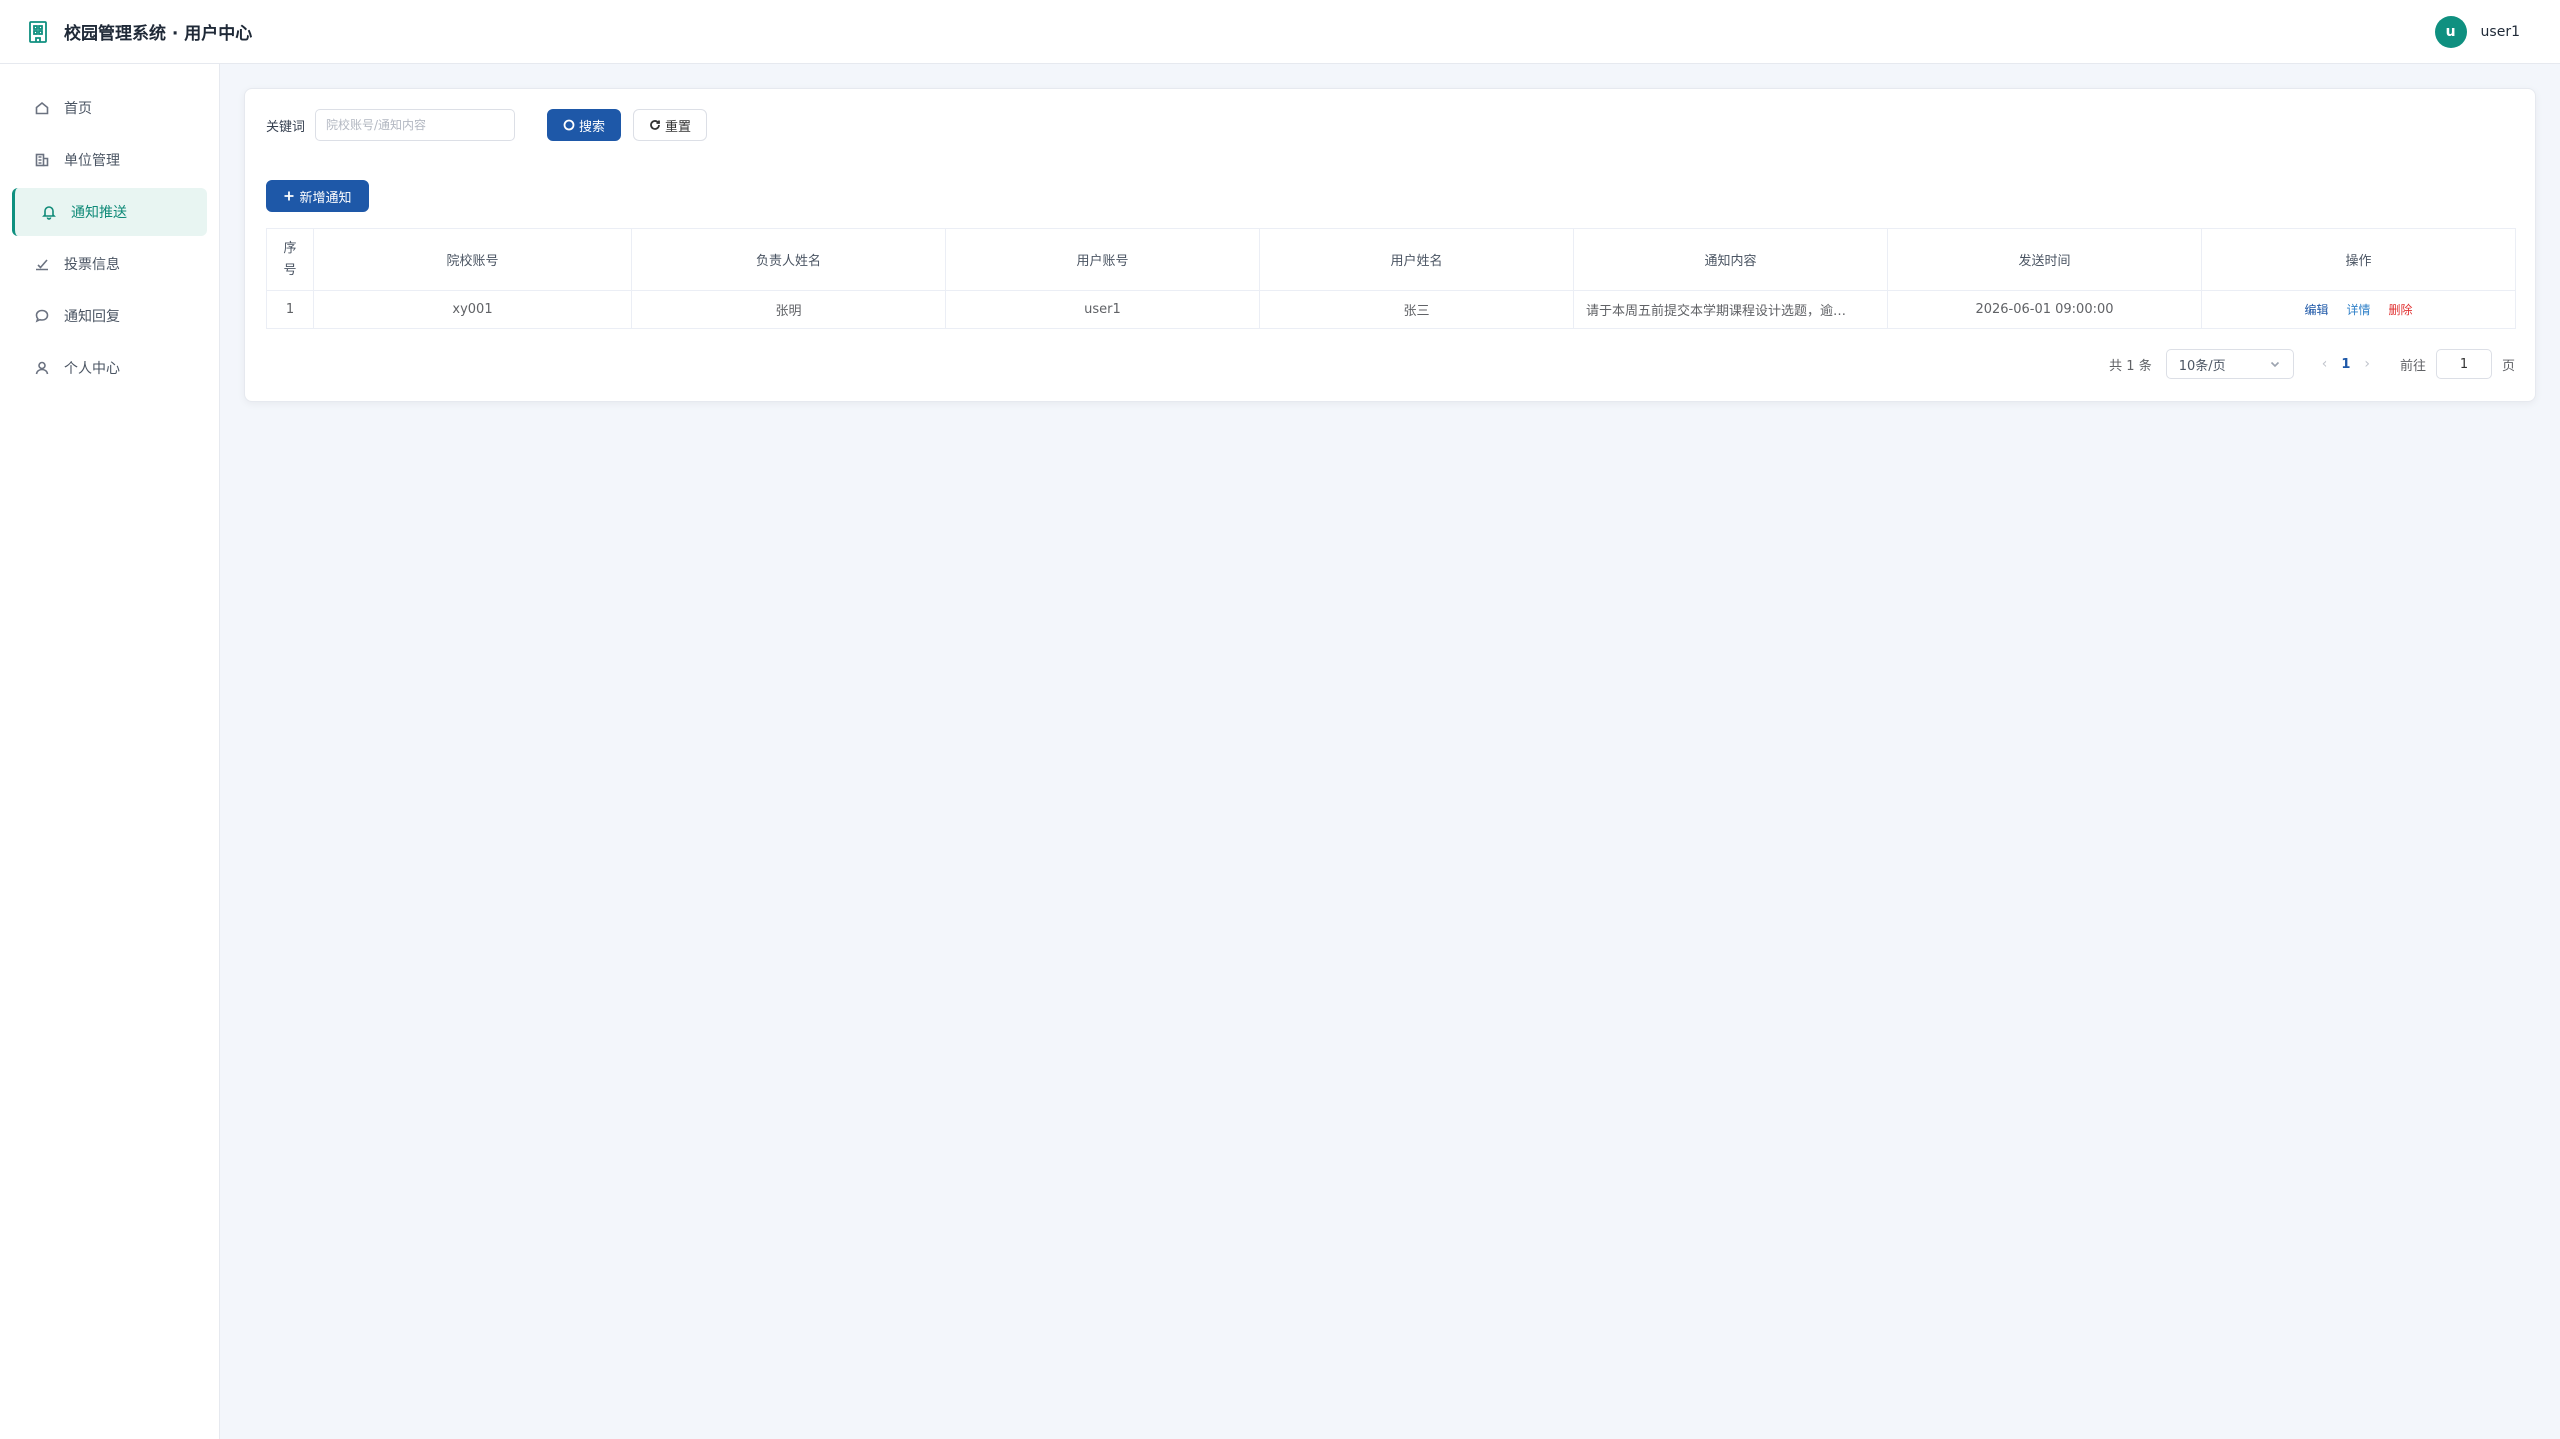 This screenshot has height=1439, width=2560. Describe the element at coordinates (472, 259) in the screenshot. I see `column-header-school-account: 院校账号` at that location.